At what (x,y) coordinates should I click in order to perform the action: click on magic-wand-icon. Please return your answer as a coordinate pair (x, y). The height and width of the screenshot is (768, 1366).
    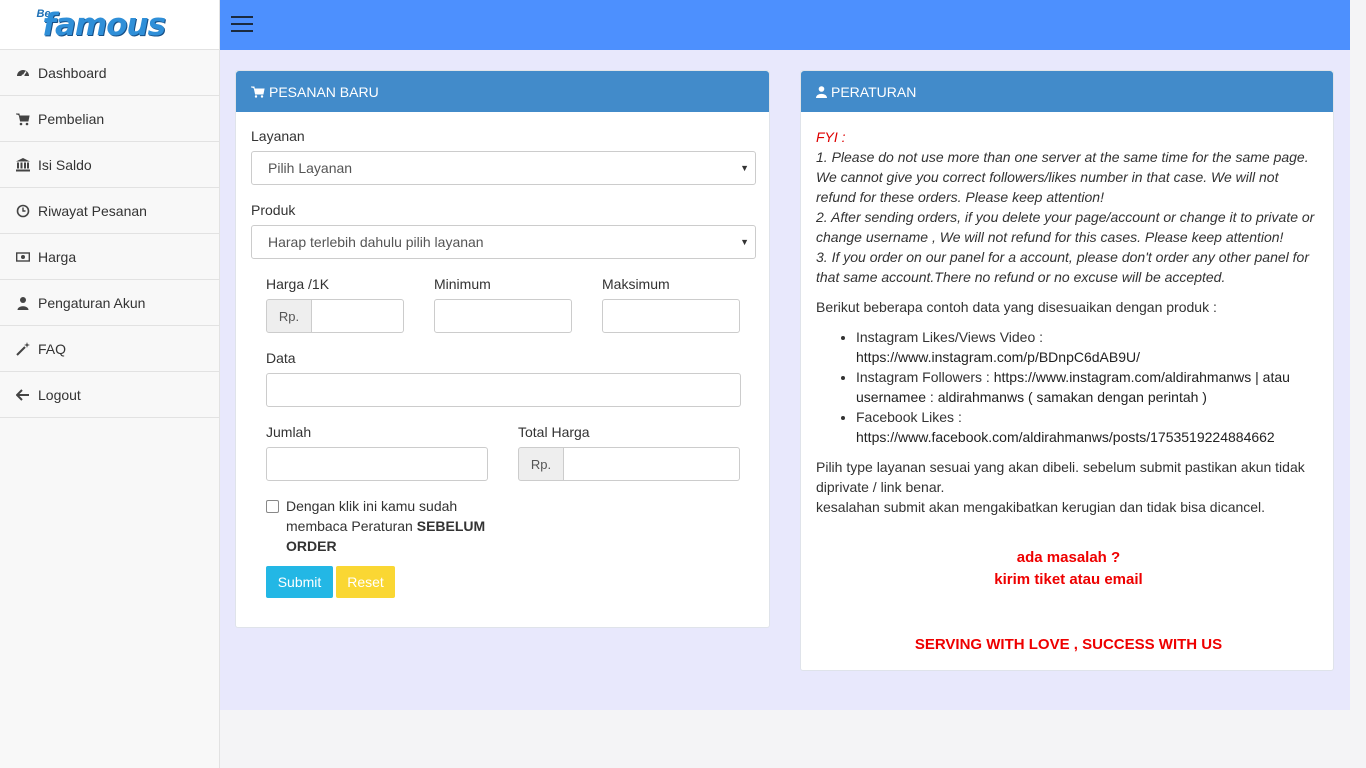
    Looking at the image, I should click on (23, 348).